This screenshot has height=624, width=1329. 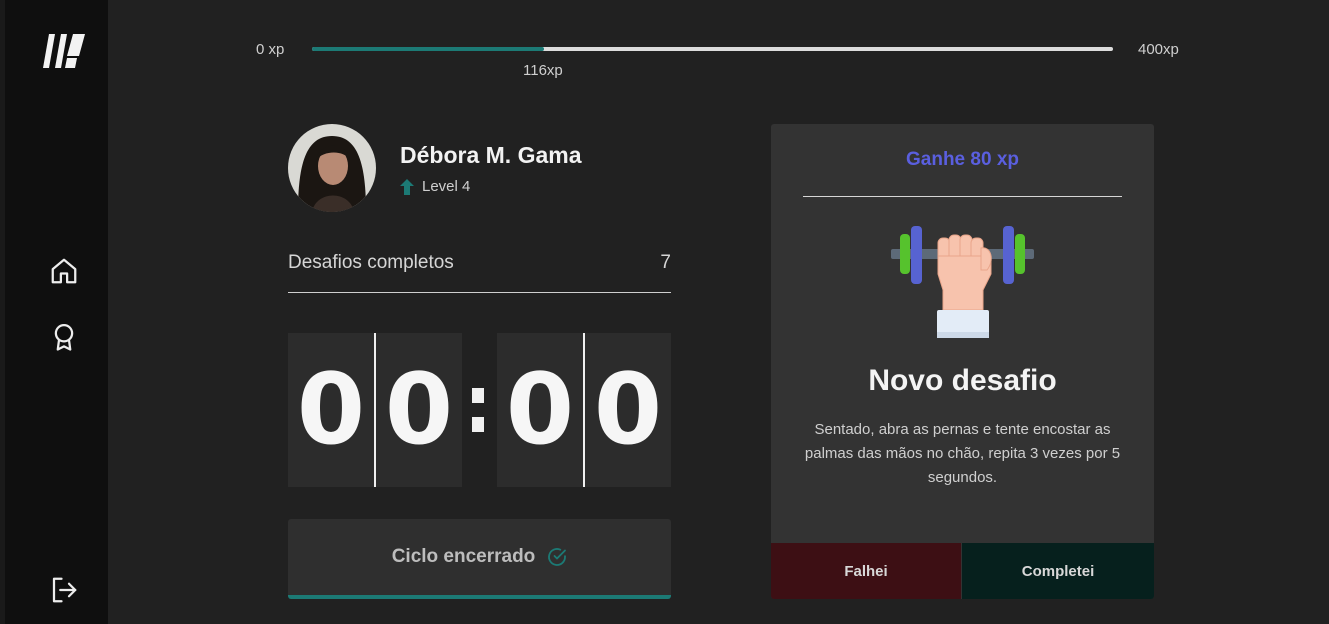 What do you see at coordinates (543, 70) in the screenshot?
I see `xp-current-label: 116xp` at bounding box center [543, 70].